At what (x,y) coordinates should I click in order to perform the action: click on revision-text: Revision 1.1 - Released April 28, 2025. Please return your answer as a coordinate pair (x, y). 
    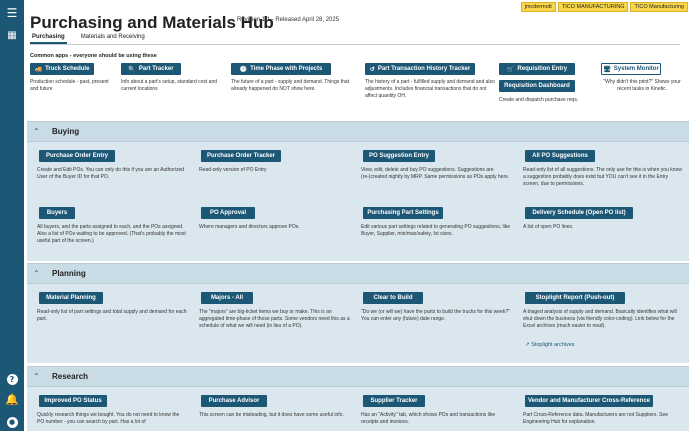
    Looking at the image, I should click on (288, 20).